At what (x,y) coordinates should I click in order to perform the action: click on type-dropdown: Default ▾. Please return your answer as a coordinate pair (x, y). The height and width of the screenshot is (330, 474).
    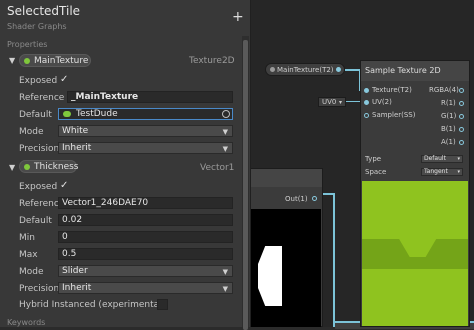
    Looking at the image, I should click on (442, 159).